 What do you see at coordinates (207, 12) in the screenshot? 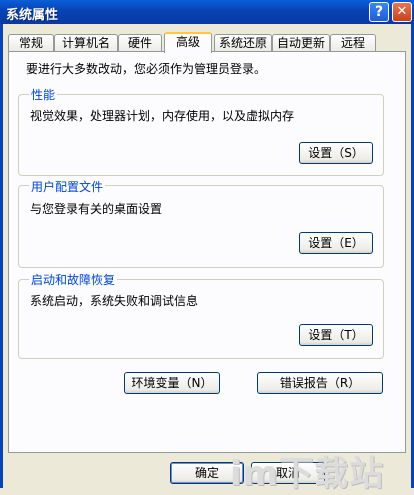
I see `title-bar: 系统属性 ? ✕` at bounding box center [207, 12].